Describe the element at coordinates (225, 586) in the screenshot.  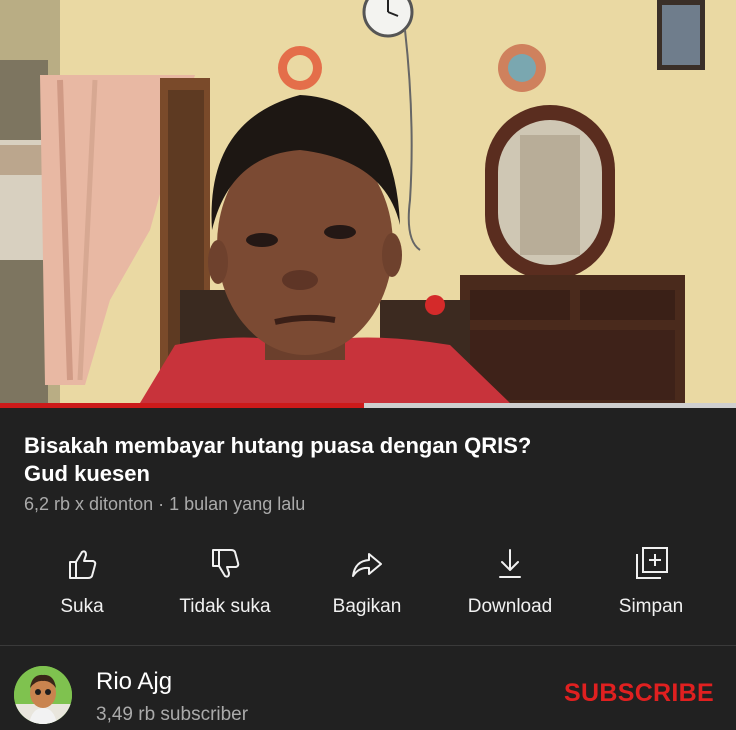
I see `dislike-button: Tidak suka` at that location.